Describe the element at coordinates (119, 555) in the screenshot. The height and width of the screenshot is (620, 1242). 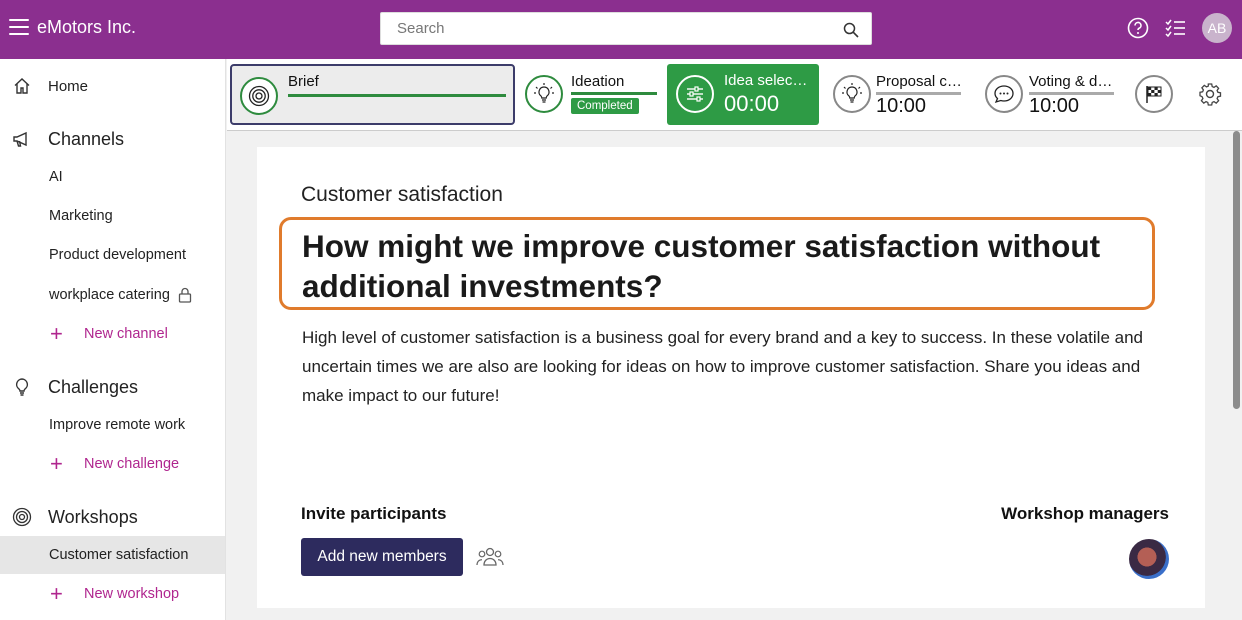
I see `sidebar-item-label: Customer satisfaction` at that location.